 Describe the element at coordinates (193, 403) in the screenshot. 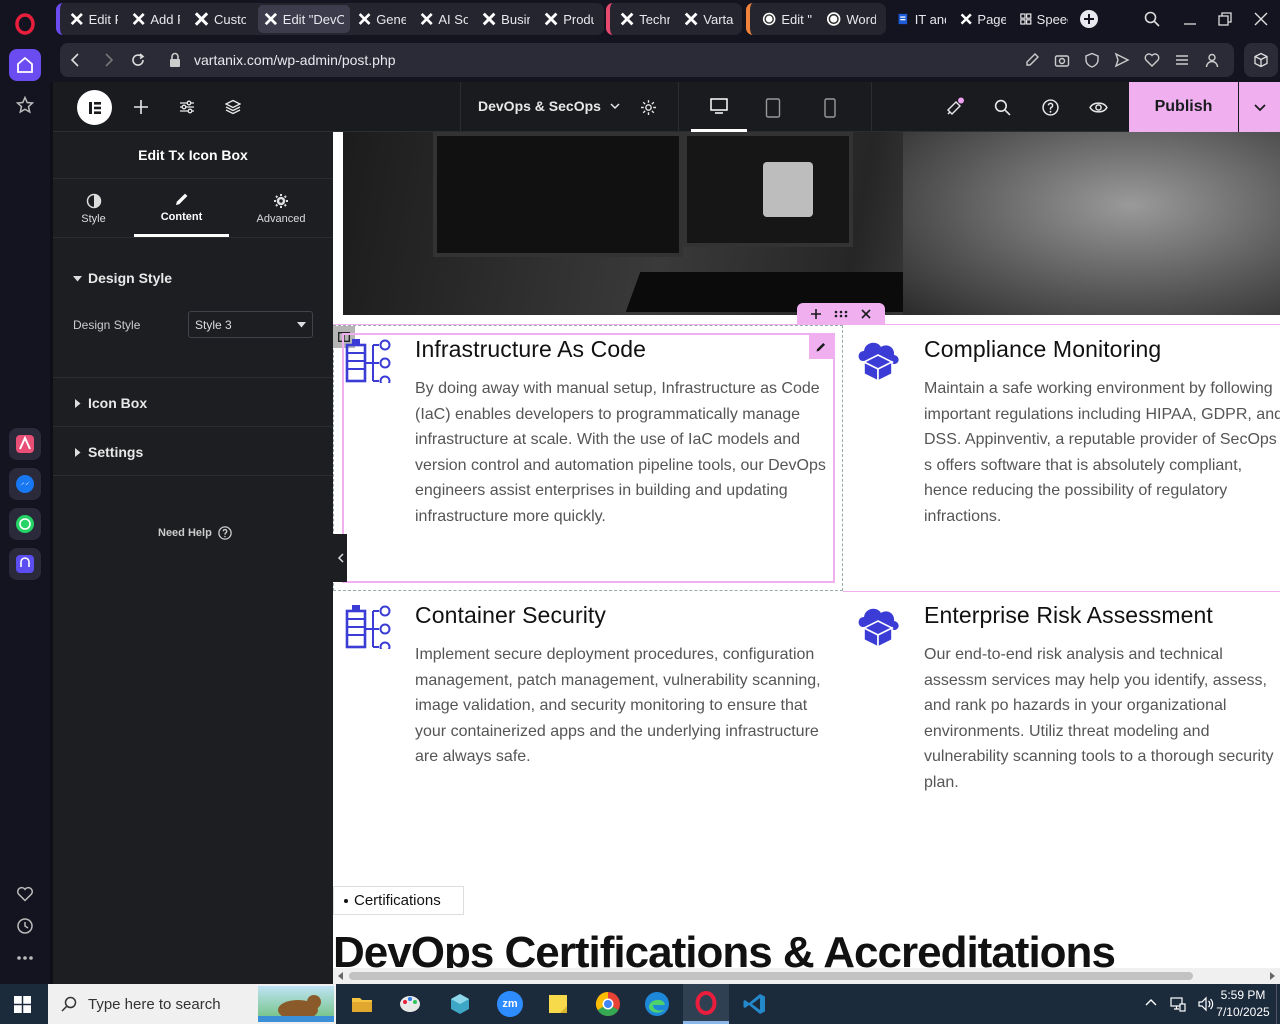

I see `section-icon-box: Icon Box` at that location.